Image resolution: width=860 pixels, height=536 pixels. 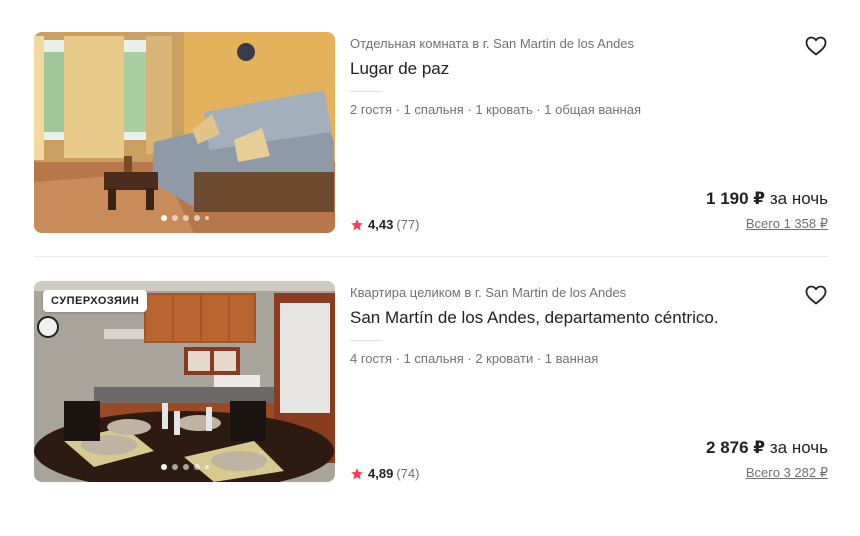 I want to click on rating-count: (74), so click(x=408, y=473).